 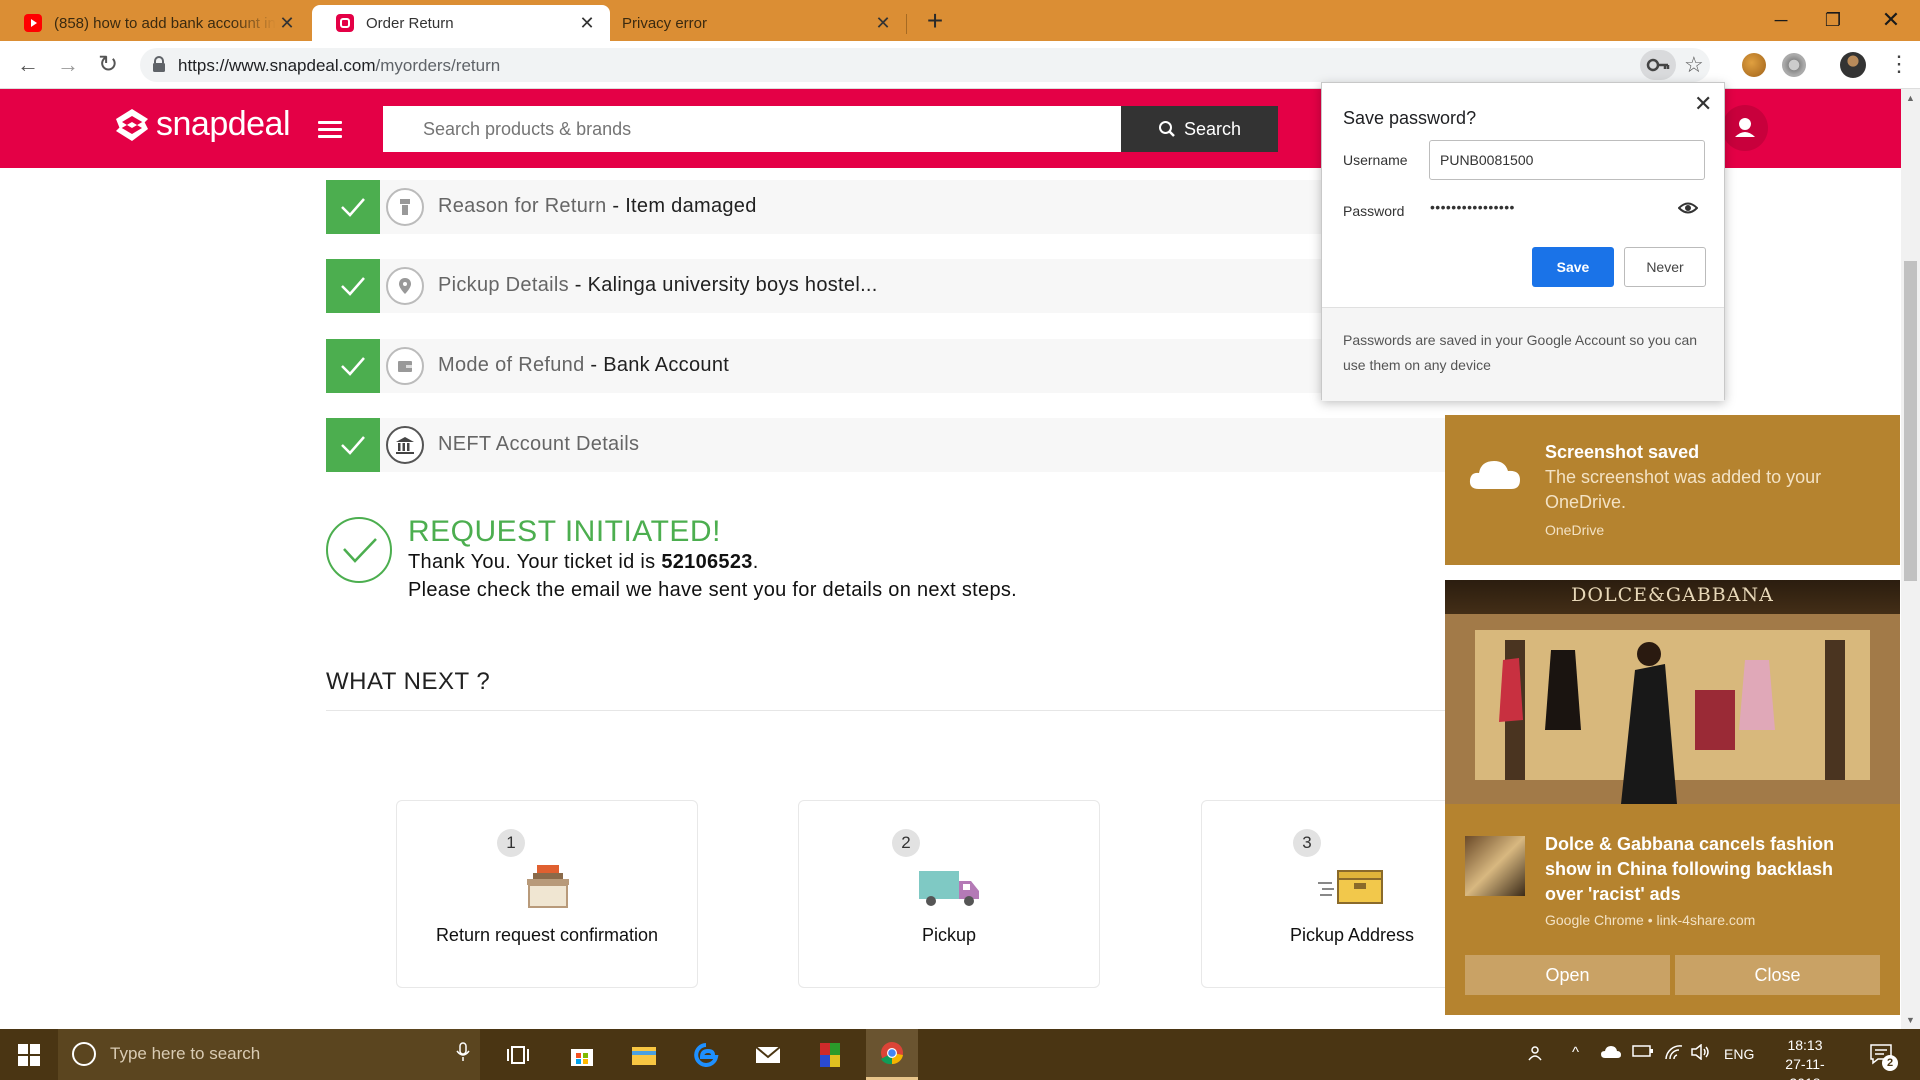 I want to click on menu-dots-icon: ⋮, so click(x=1899, y=64).